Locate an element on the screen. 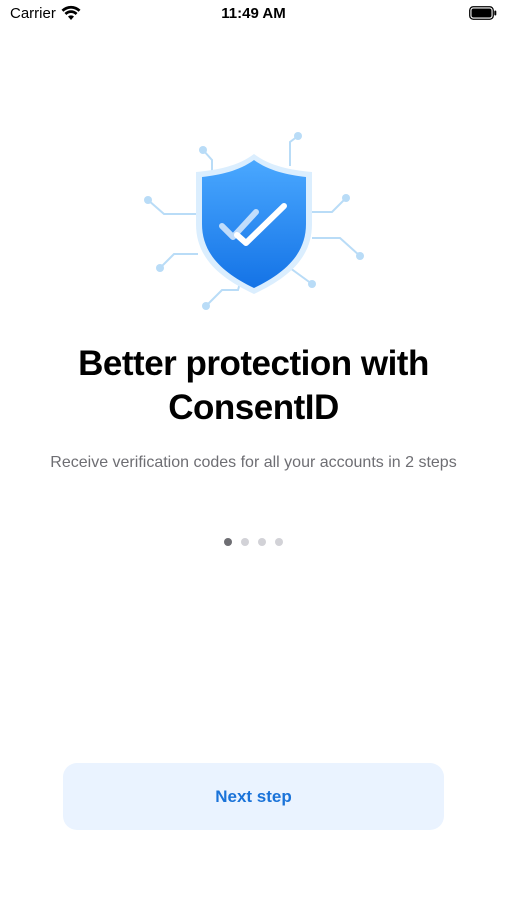  clock: 11:49 AM is located at coordinates (253, 13).